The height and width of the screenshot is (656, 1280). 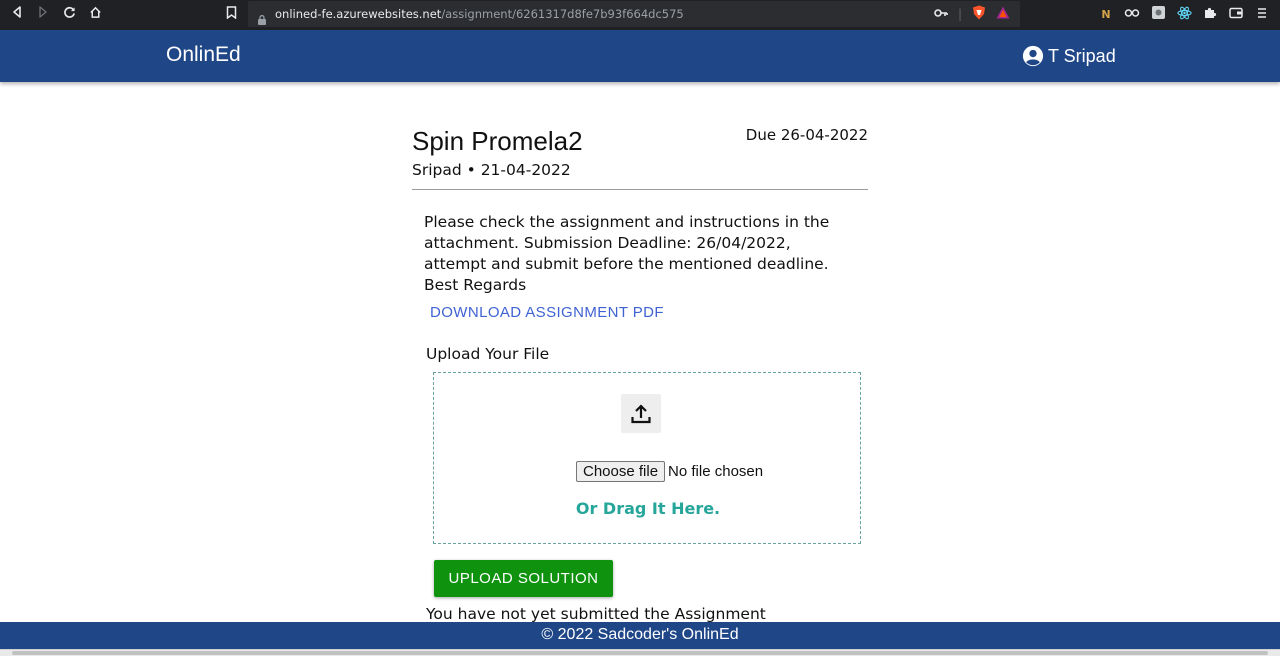 What do you see at coordinates (523, 578) in the screenshot?
I see `upload-solution-button: UPLOAD SOLUTION` at bounding box center [523, 578].